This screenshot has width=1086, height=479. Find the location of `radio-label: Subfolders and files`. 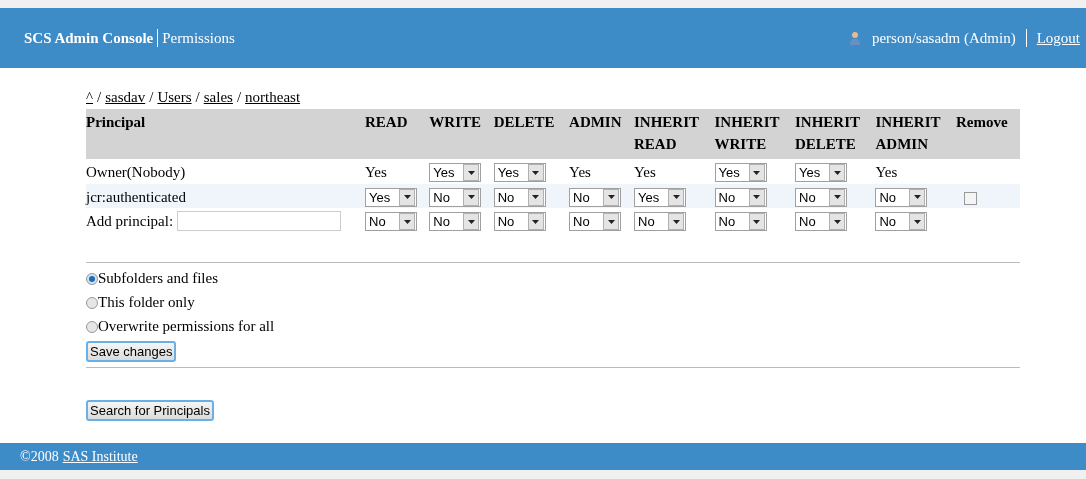

radio-label: Subfolders and files is located at coordinates (158, 279).